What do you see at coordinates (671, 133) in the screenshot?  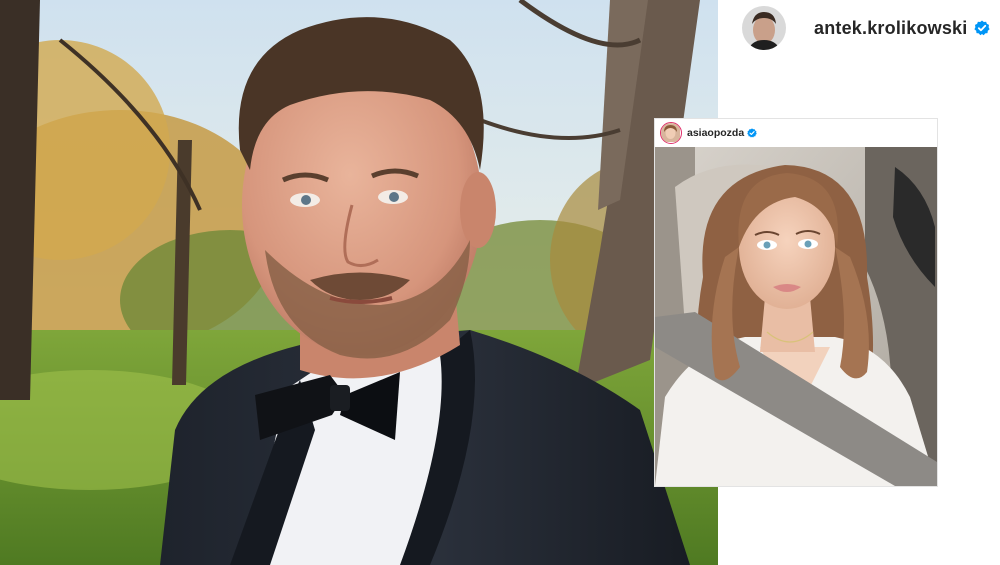 I see `story-avatar` at bounding box center [671, 133].